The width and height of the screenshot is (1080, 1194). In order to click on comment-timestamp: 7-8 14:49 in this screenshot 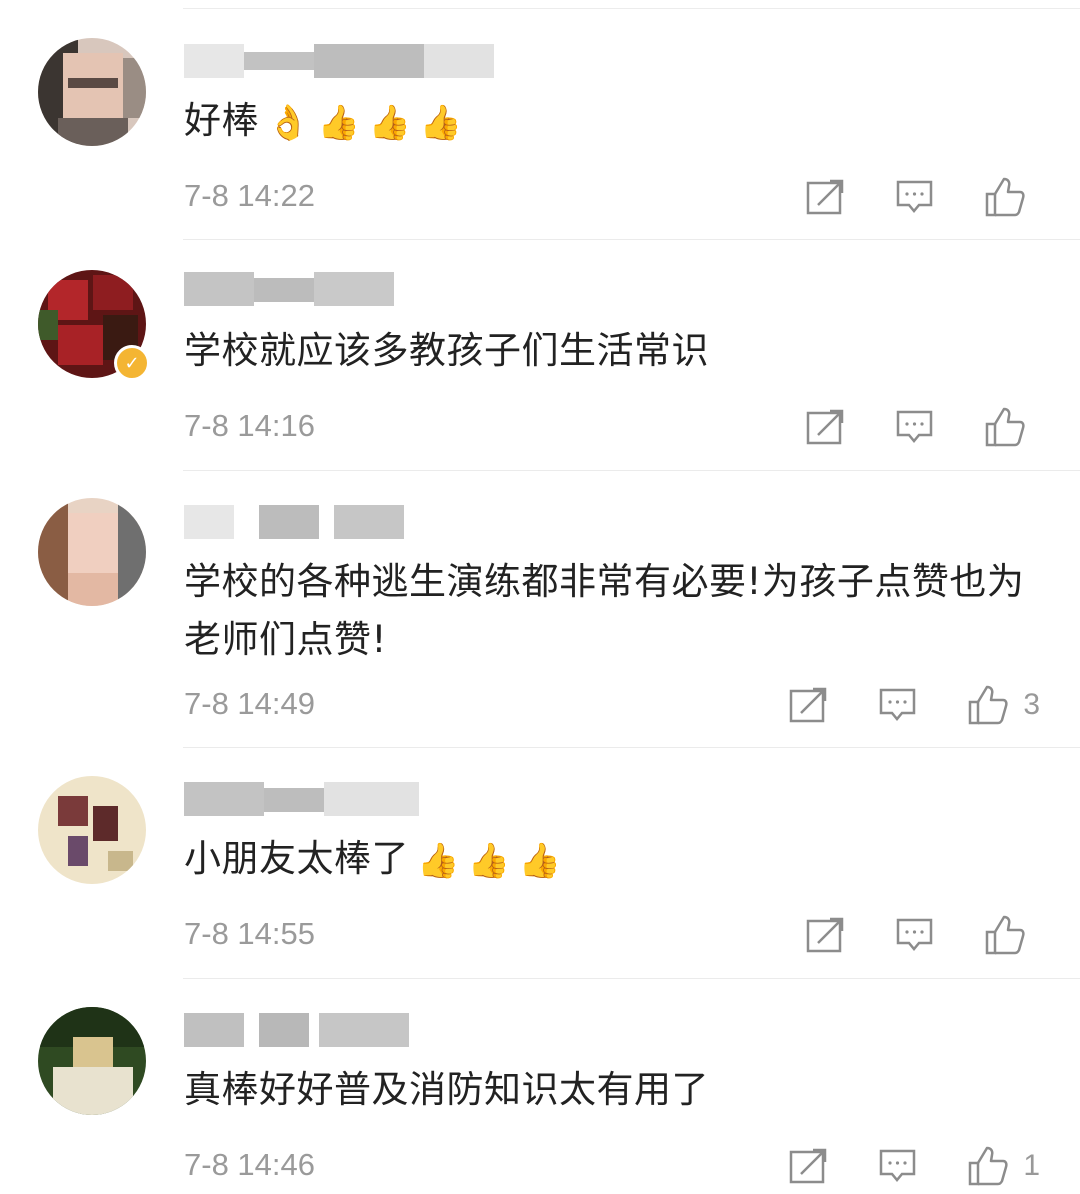, I will do `click(249, 703)`.